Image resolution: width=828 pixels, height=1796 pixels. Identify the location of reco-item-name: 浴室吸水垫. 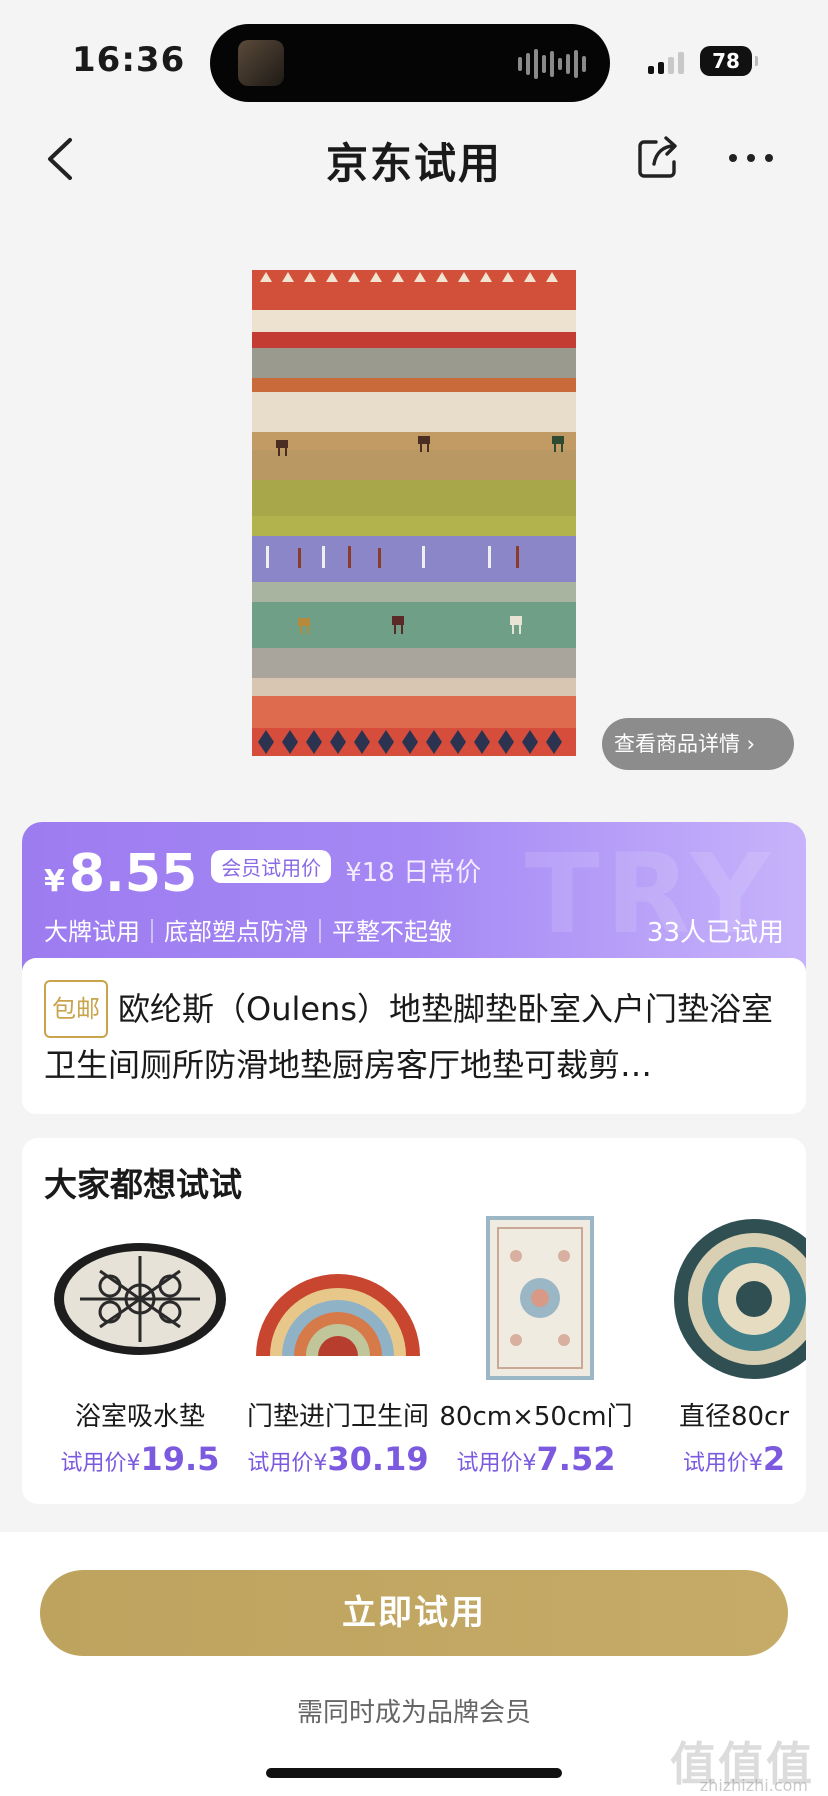
(139, 1417).